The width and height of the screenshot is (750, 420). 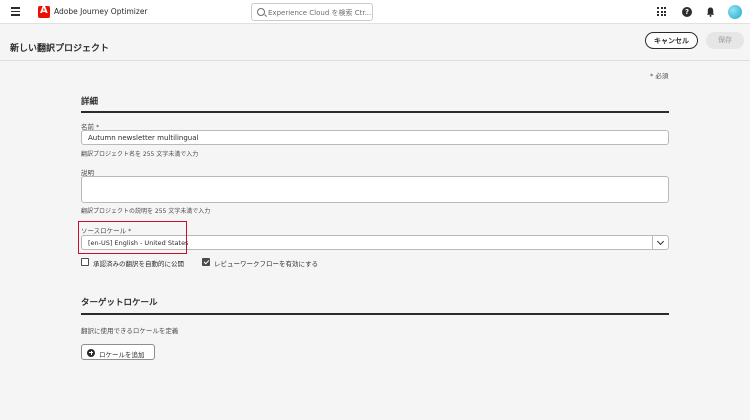 I want to click on bell-icon, so click(x=710, y=12).